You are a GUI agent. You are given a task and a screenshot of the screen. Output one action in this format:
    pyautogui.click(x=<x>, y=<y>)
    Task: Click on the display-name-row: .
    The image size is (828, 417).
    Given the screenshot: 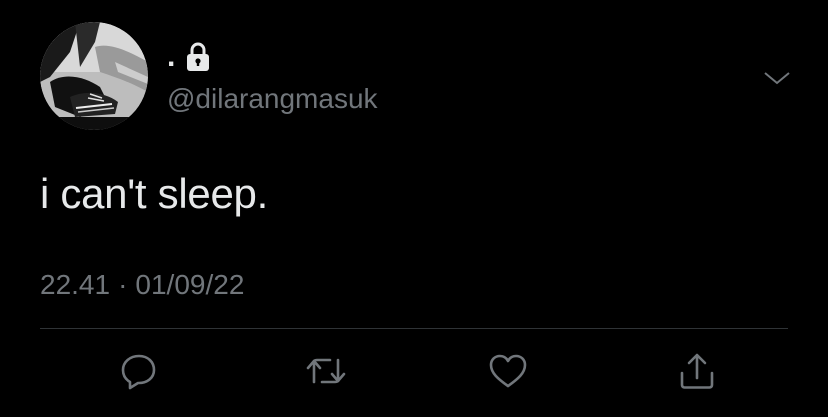 What is the action you would take?
    pyautogui.click(x=189, y=57)
    